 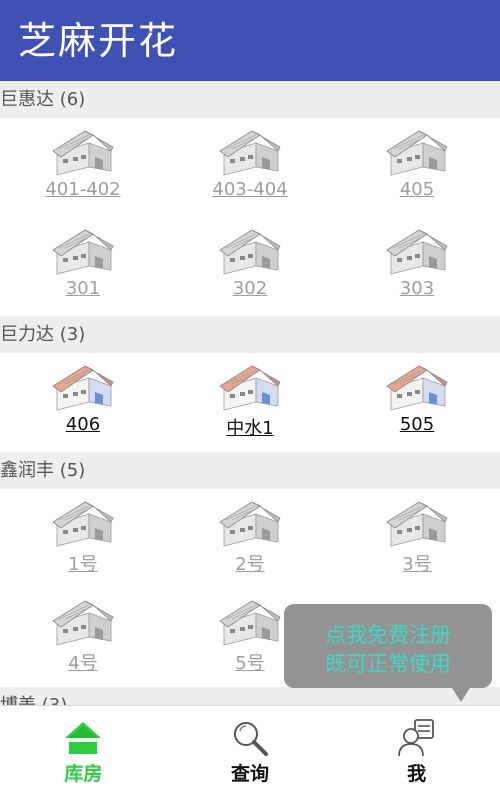 What do you see at coordinates (250, 288) in the screenshot?
I see `warehouse-label: 302` at bounding box center [250, 288].